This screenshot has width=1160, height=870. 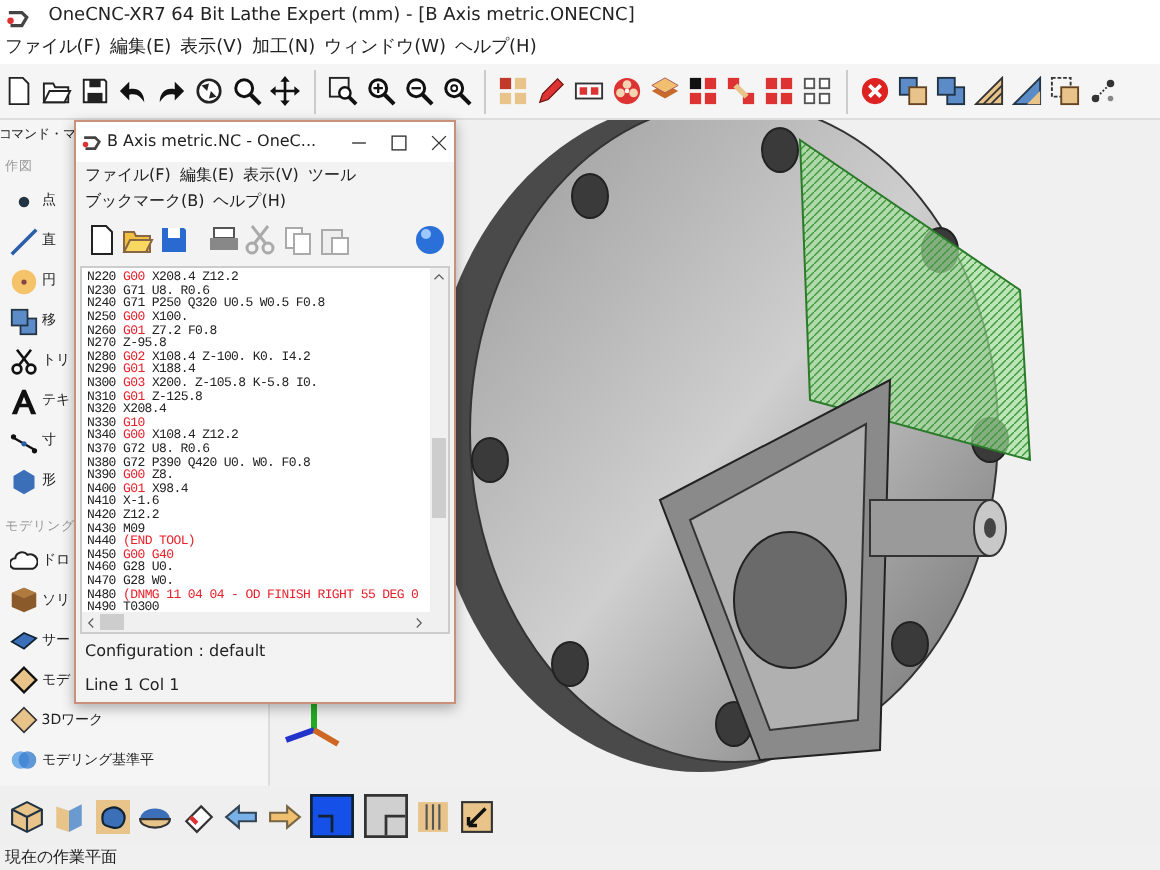 I want to click on line-icon, so click(x=23, y=241).